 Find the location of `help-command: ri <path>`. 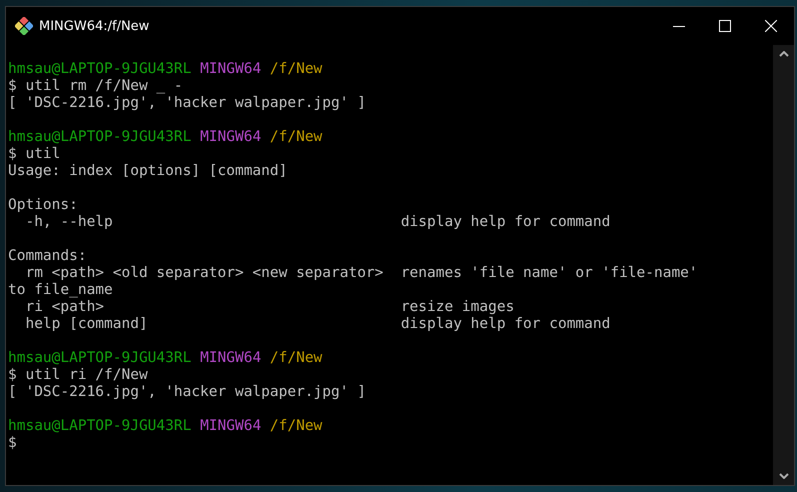

help-command: ri <path> is located at coordinates (64, 307).